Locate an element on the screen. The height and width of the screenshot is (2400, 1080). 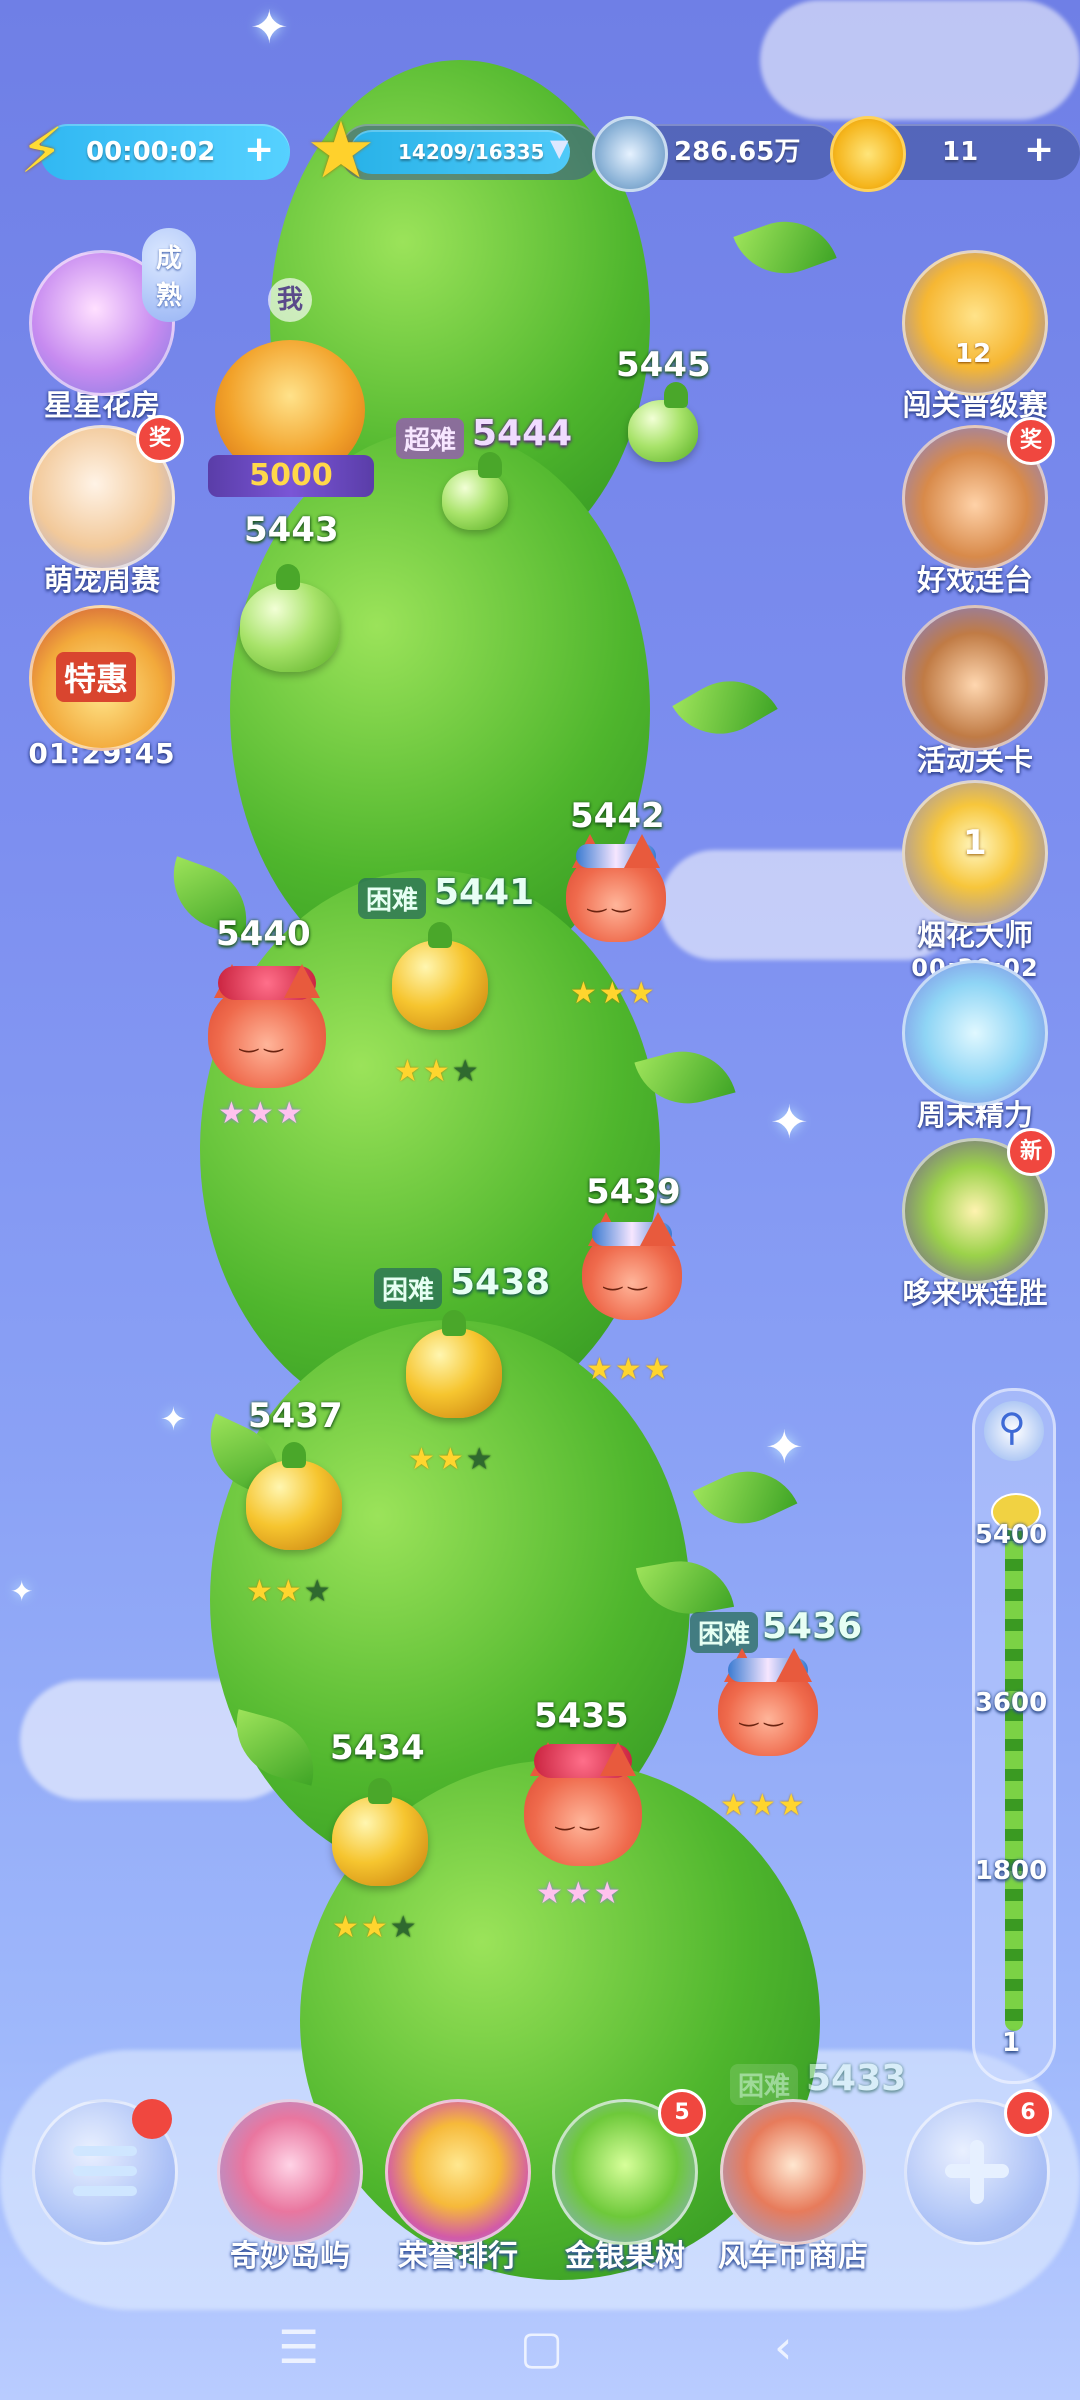
star-garden-button: 星星花房 成熟 is located at coordinates (109, 326).